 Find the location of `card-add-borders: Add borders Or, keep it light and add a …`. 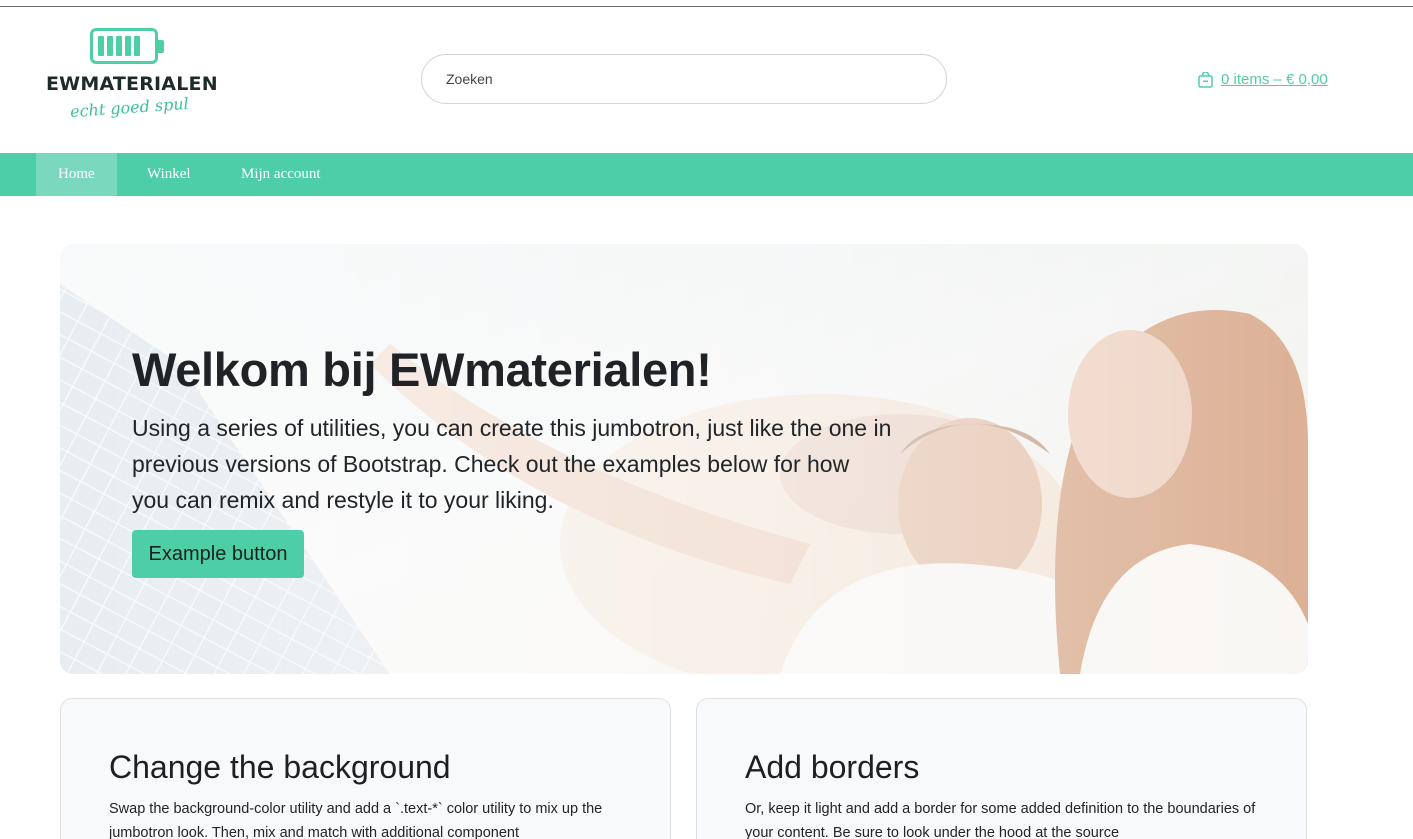

card-add-borders: Add borders Or, keep it light and add a … is located at coordinates (1001, 768).